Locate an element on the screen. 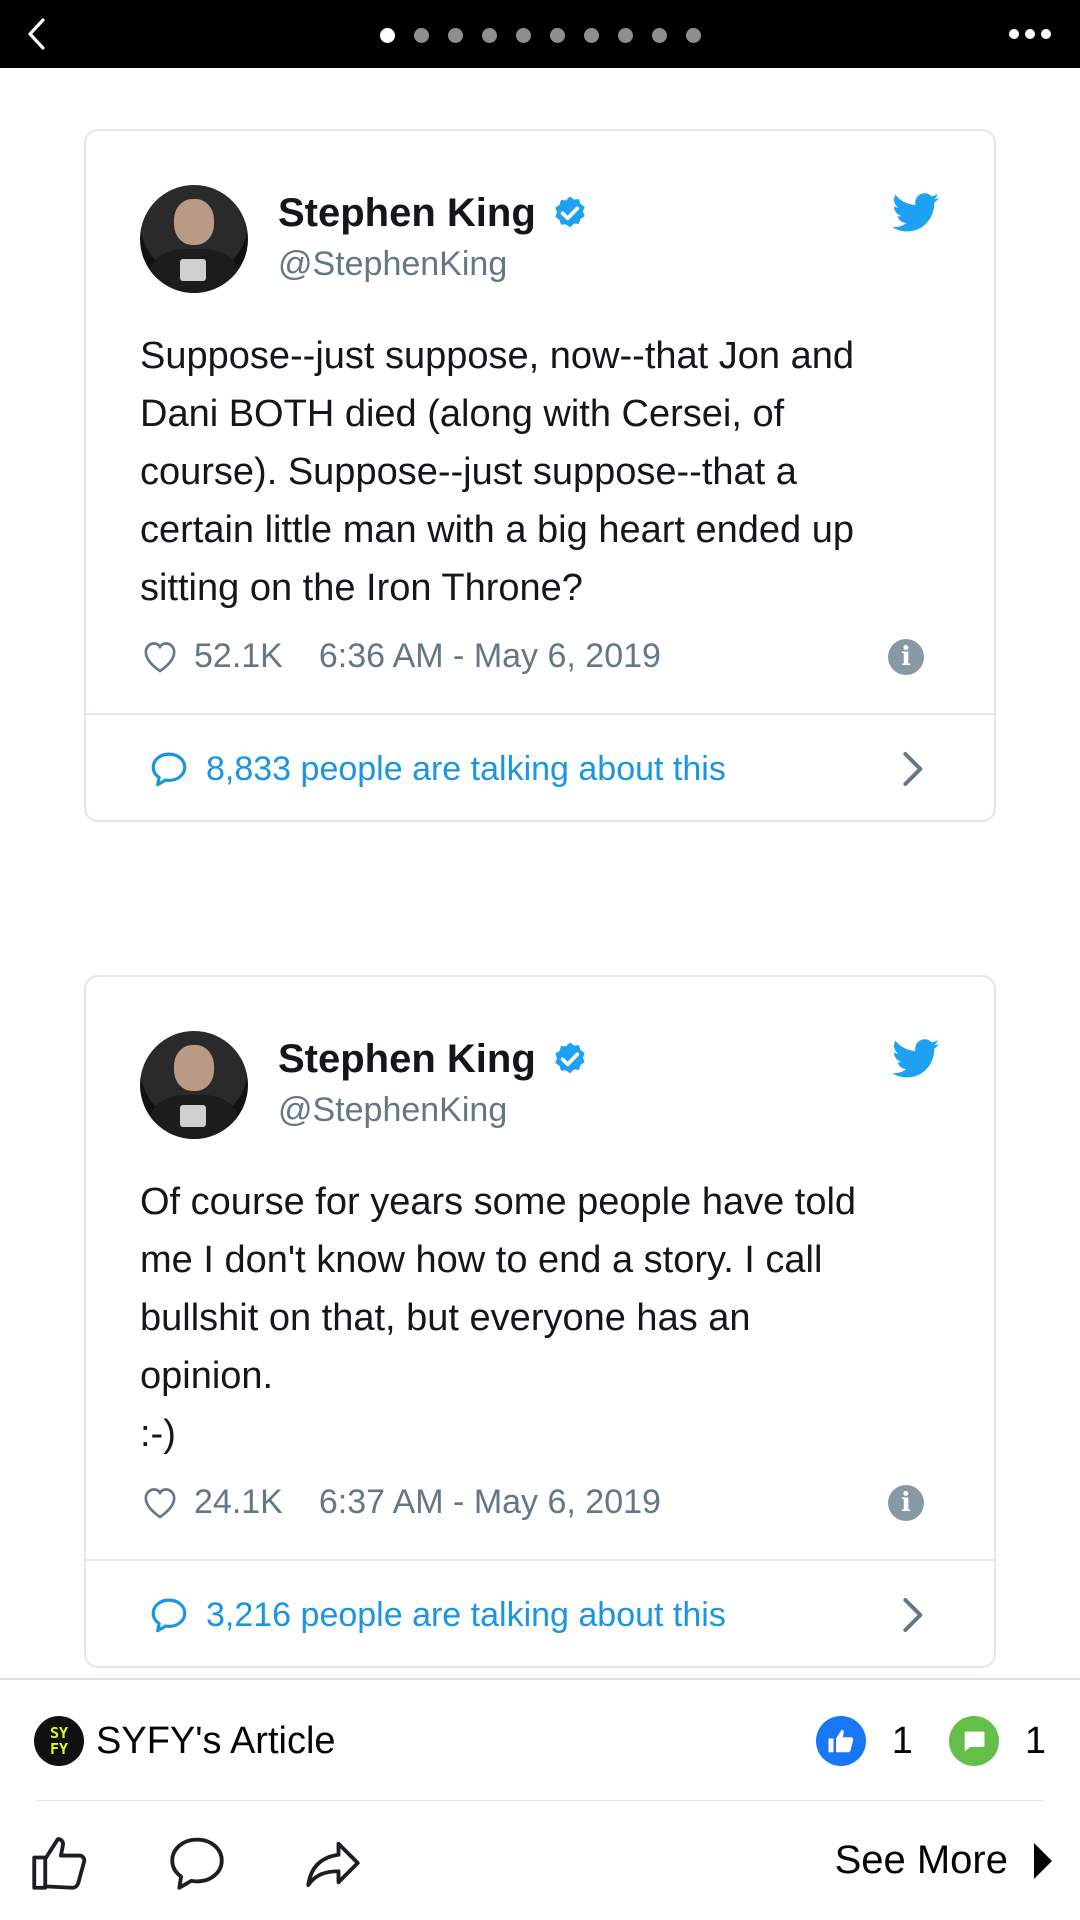 This screenshot has width=1080, height=1920. share-icon is located at coordinates (333, 1863).